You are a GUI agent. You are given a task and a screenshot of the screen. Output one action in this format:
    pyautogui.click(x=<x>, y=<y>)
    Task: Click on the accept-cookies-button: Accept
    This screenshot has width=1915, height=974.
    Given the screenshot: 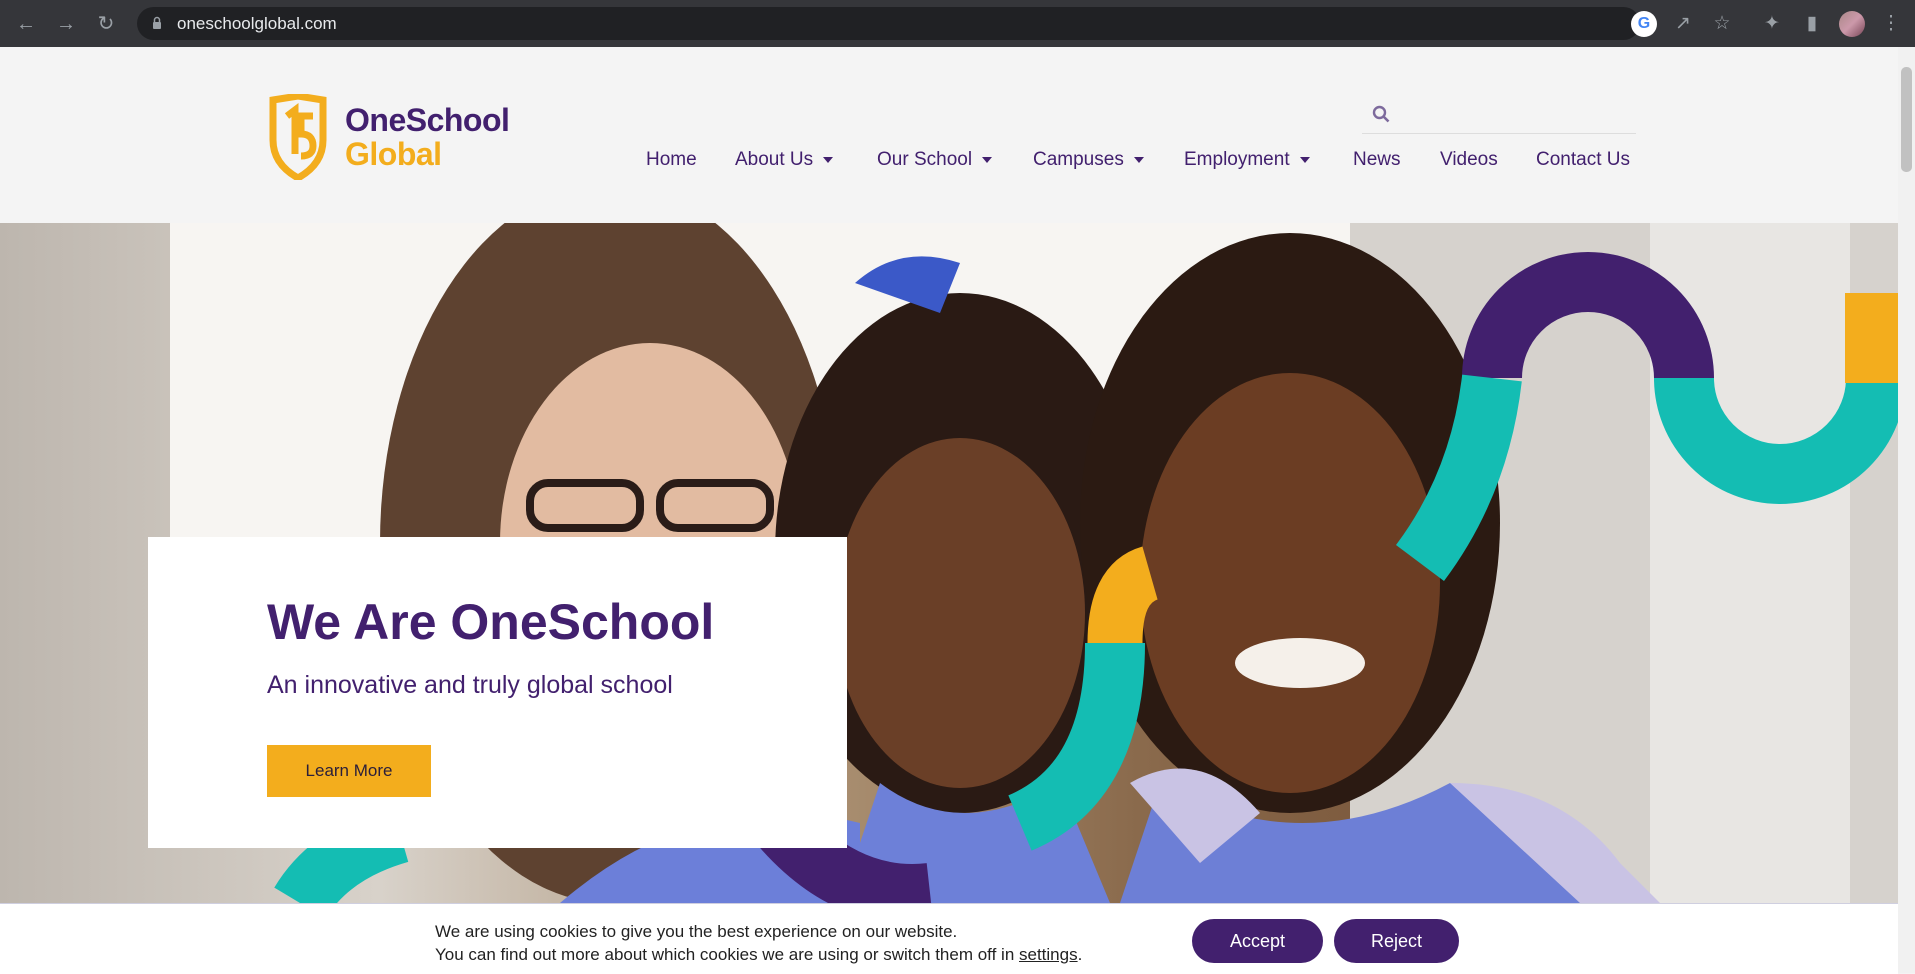 What is the action you would take?
    pyautogui.click(x=1257, y=941)
    